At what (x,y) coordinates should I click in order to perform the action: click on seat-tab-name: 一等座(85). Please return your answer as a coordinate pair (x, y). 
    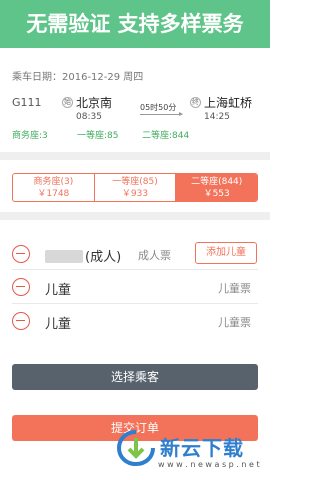
    Looking at the image, I should click on (135, 182).